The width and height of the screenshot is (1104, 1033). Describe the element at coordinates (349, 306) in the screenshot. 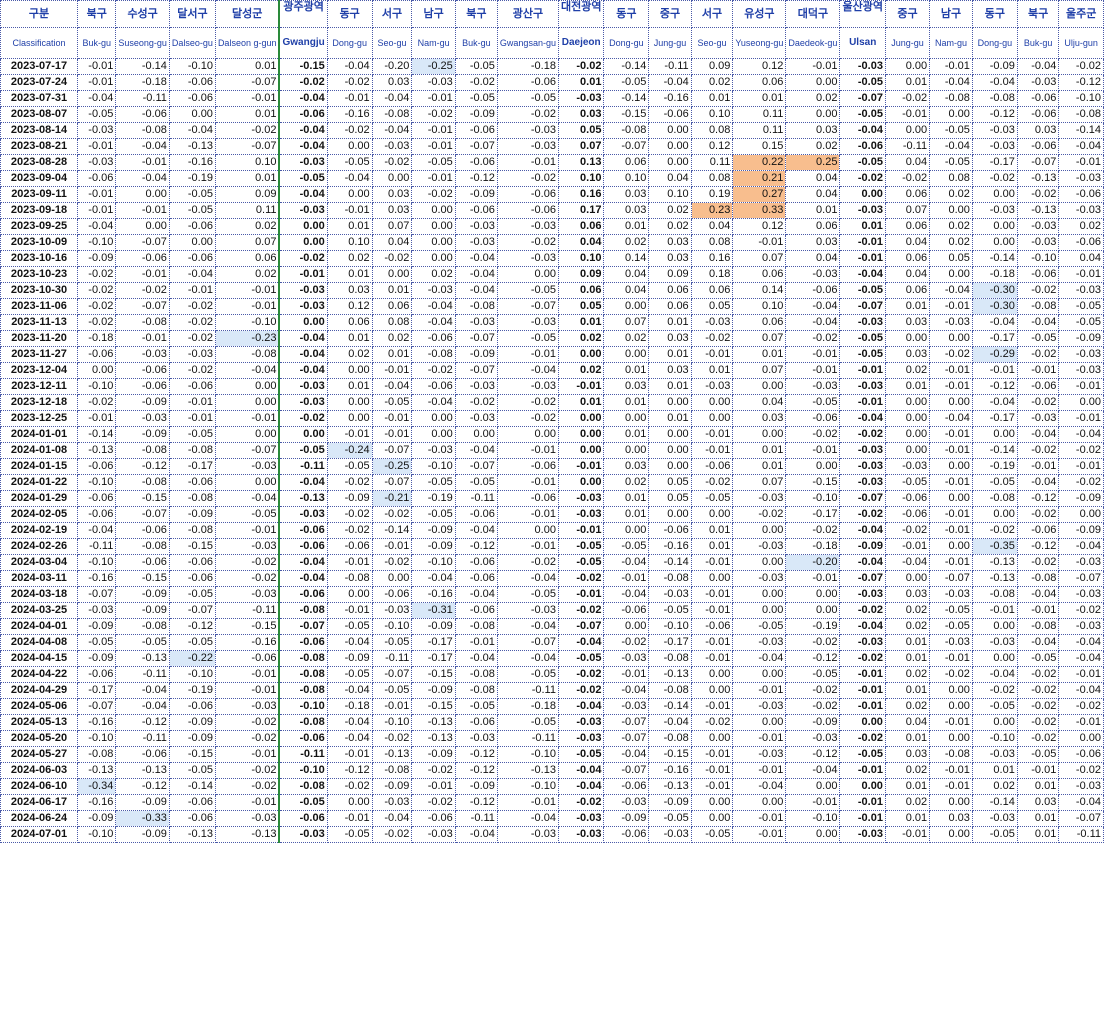

I see `value-cell: 0.12` at that location.